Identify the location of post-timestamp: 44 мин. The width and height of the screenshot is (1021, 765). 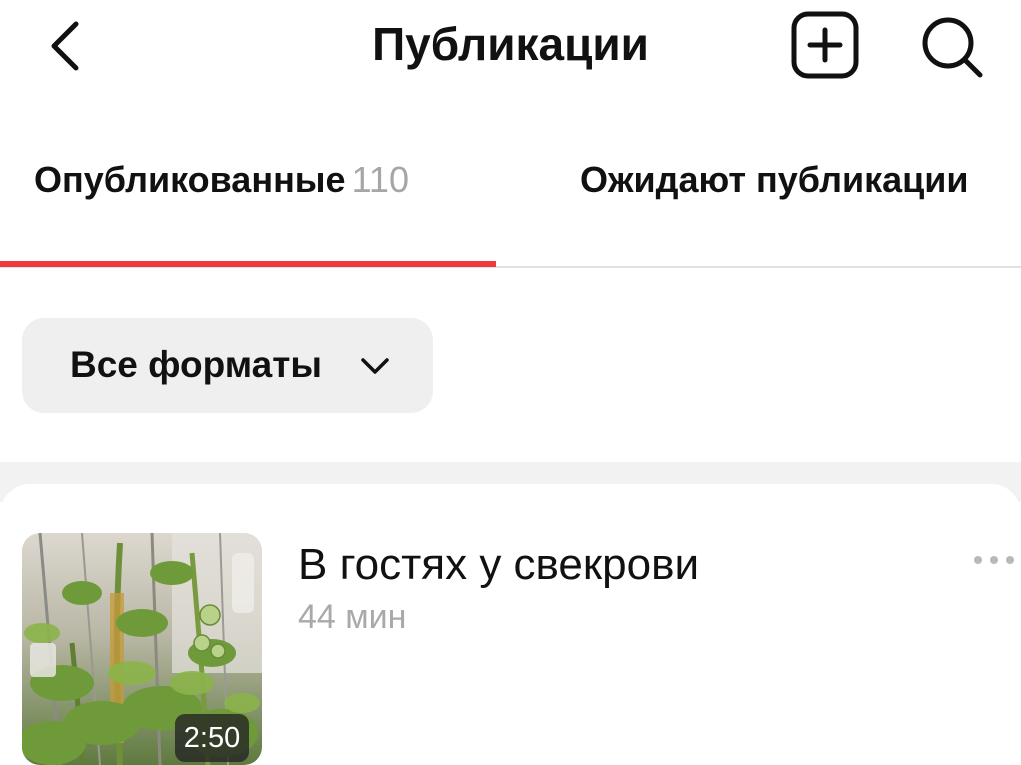
(352, 617).